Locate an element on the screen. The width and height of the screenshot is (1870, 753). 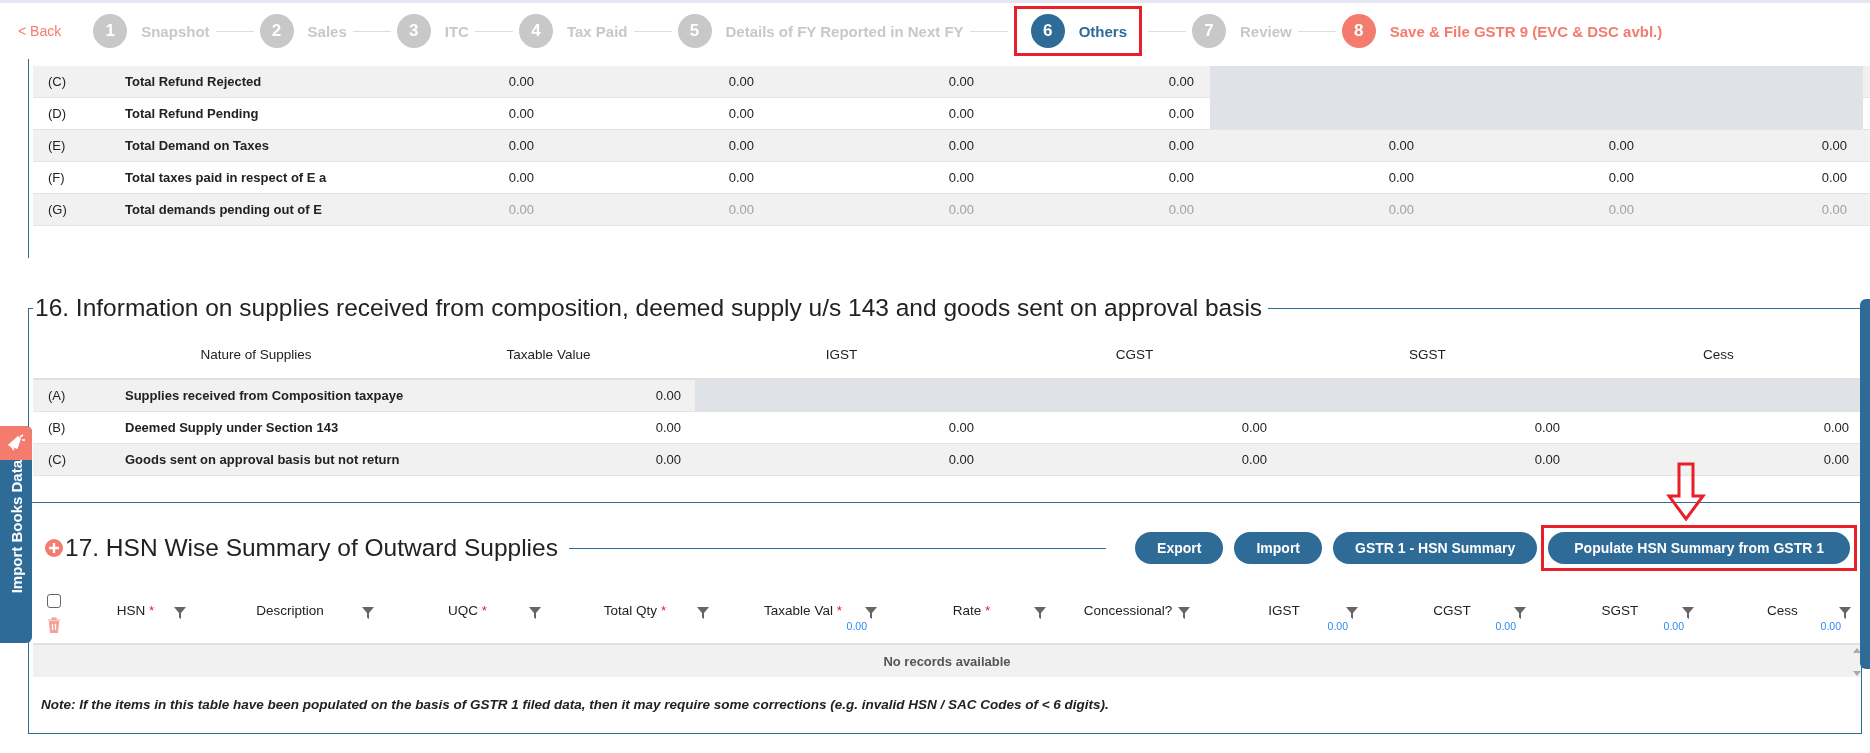
note-text: Note: If the items in this table have been populated on the basis of GSTR 1 filed data, then it may require some corrections (e.g. invalid HSN / SAC Codes of < 6 digits). is located at coordinates (575, 704).